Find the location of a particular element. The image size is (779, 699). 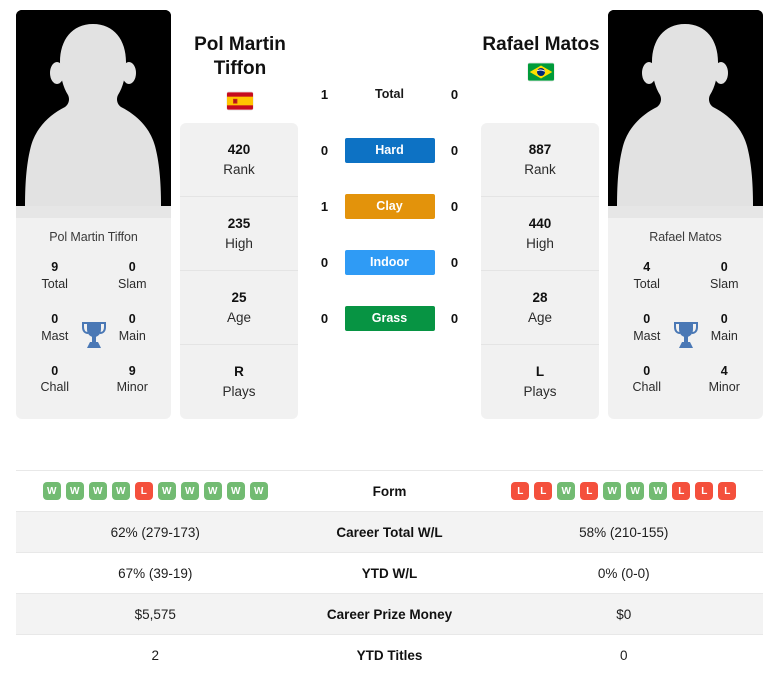

right-stat-high-label: High is located at coordinates (540, 243).